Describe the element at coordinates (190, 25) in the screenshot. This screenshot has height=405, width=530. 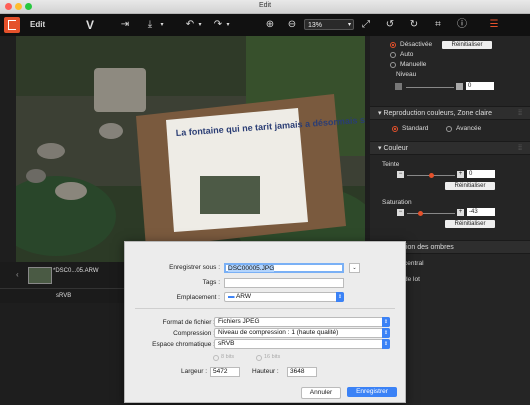
I see `undo-icon: ↶` at that location.